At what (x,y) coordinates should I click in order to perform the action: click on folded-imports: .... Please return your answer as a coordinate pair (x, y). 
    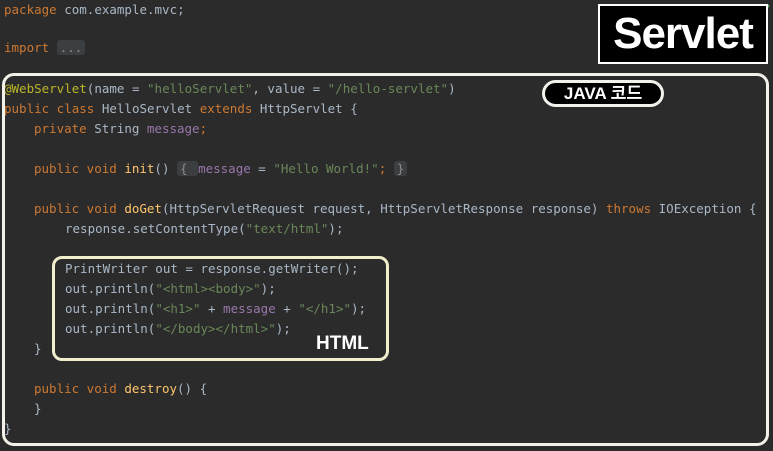
    Looking at the image, I should click on (71, 47).